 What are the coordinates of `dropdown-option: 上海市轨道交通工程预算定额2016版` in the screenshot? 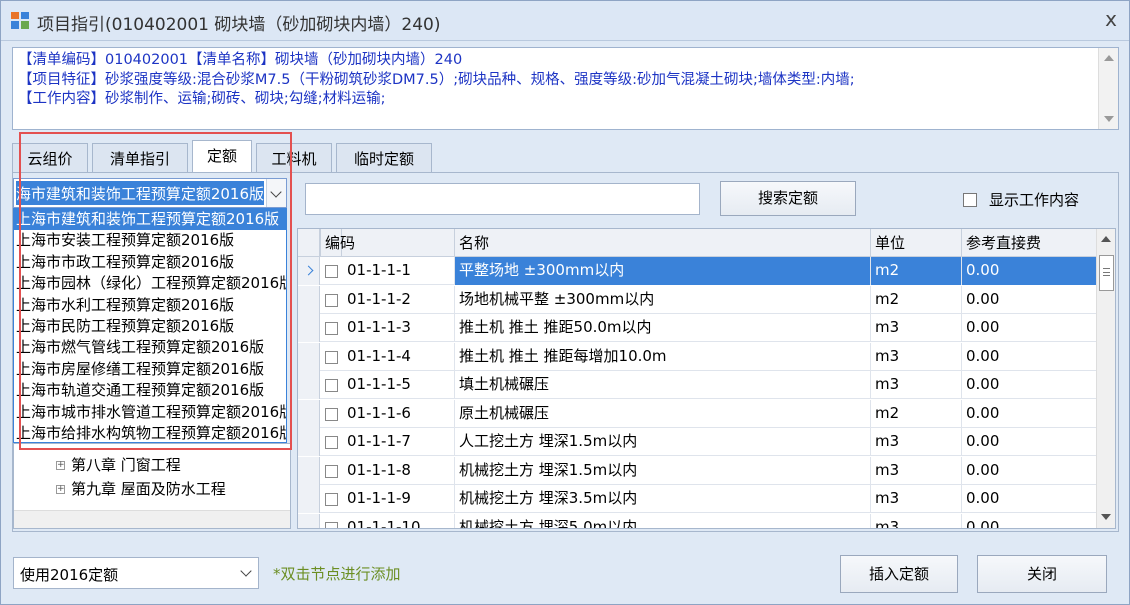 It's located at (150, 390).